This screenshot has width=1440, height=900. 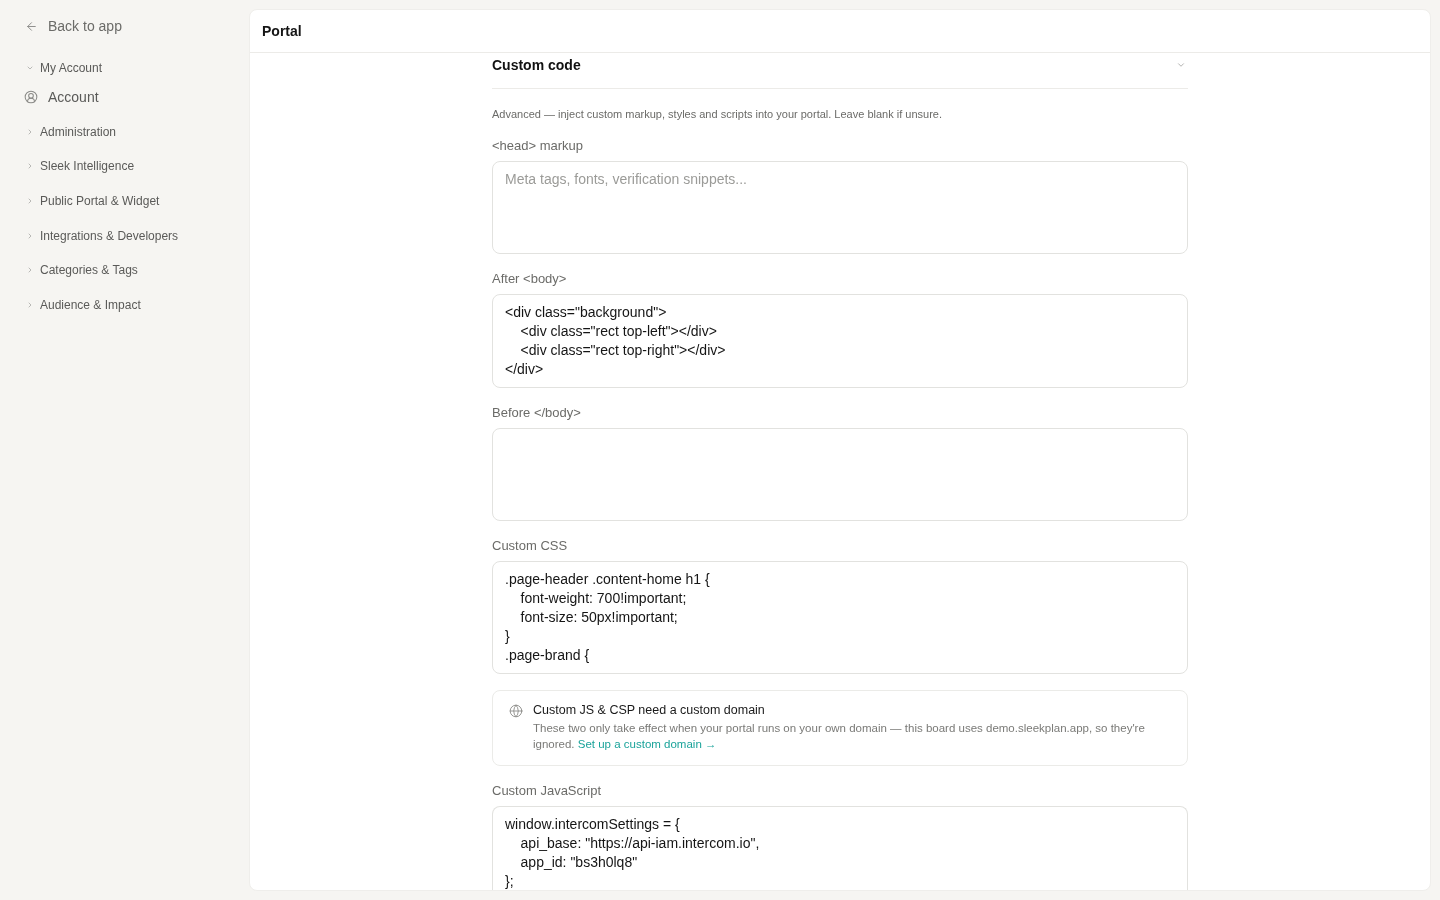 What do you see at coordinates (124, 68) in the screenshot?
I see `nav-section: My Account` at bounding box center [124, 68].